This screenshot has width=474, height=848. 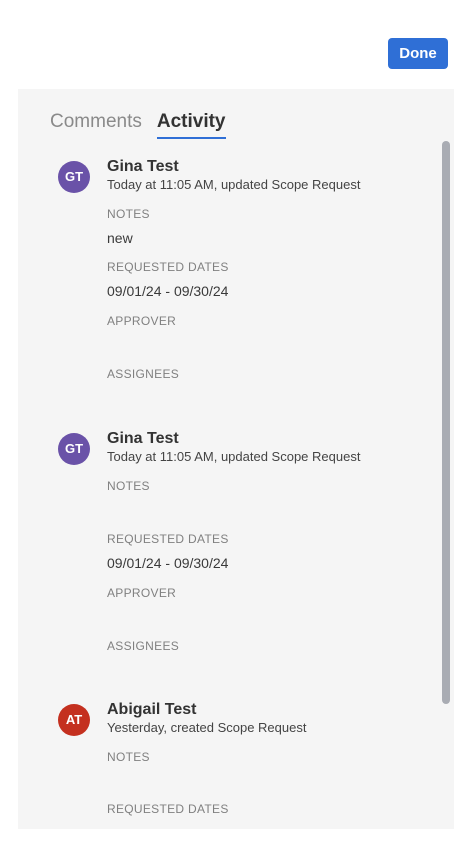 I want to click on tab-activity: Activity, so click(x=191, y=124).